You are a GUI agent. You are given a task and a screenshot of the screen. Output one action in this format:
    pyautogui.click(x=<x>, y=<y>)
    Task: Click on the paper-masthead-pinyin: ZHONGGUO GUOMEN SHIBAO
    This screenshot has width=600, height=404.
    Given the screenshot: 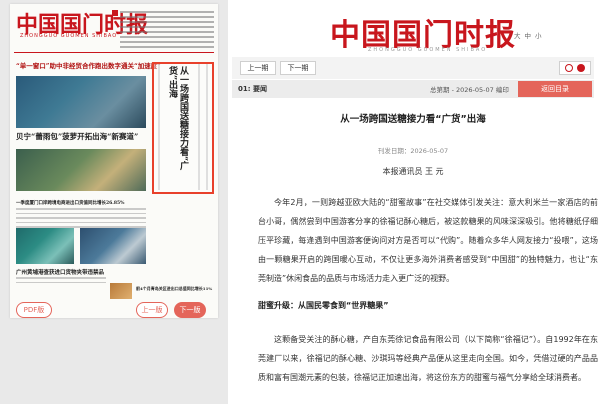 What is the action you would take?
    pyautogui.click(x=69, y=36)
    